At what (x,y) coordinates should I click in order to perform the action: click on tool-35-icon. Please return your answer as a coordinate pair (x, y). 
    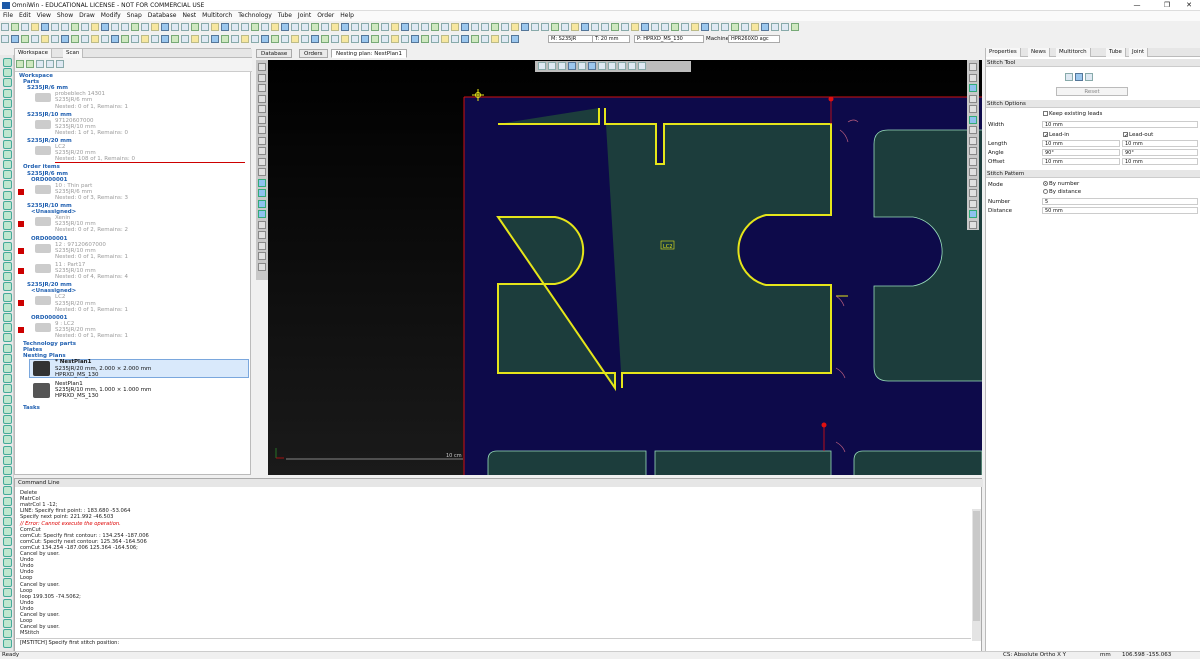
    Looking at the image, I should click on (355, 27).